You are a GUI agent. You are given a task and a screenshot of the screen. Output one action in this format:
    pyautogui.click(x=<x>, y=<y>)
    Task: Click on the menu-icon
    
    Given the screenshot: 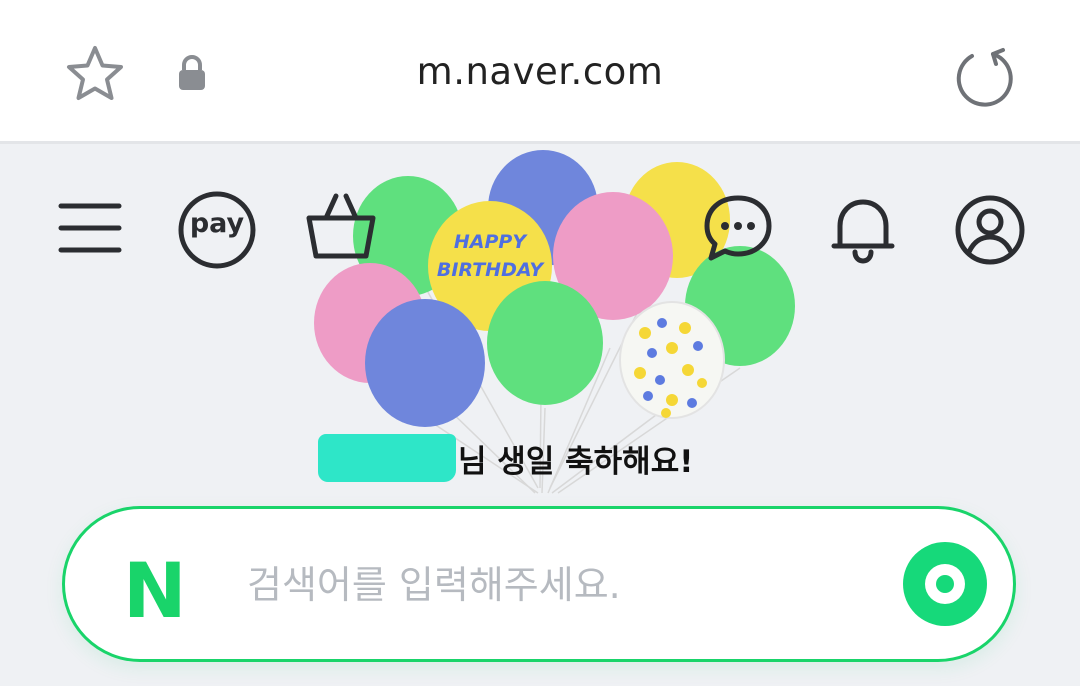 What is the action you would take?
    pyautogui.click(x=90, y=228)
    